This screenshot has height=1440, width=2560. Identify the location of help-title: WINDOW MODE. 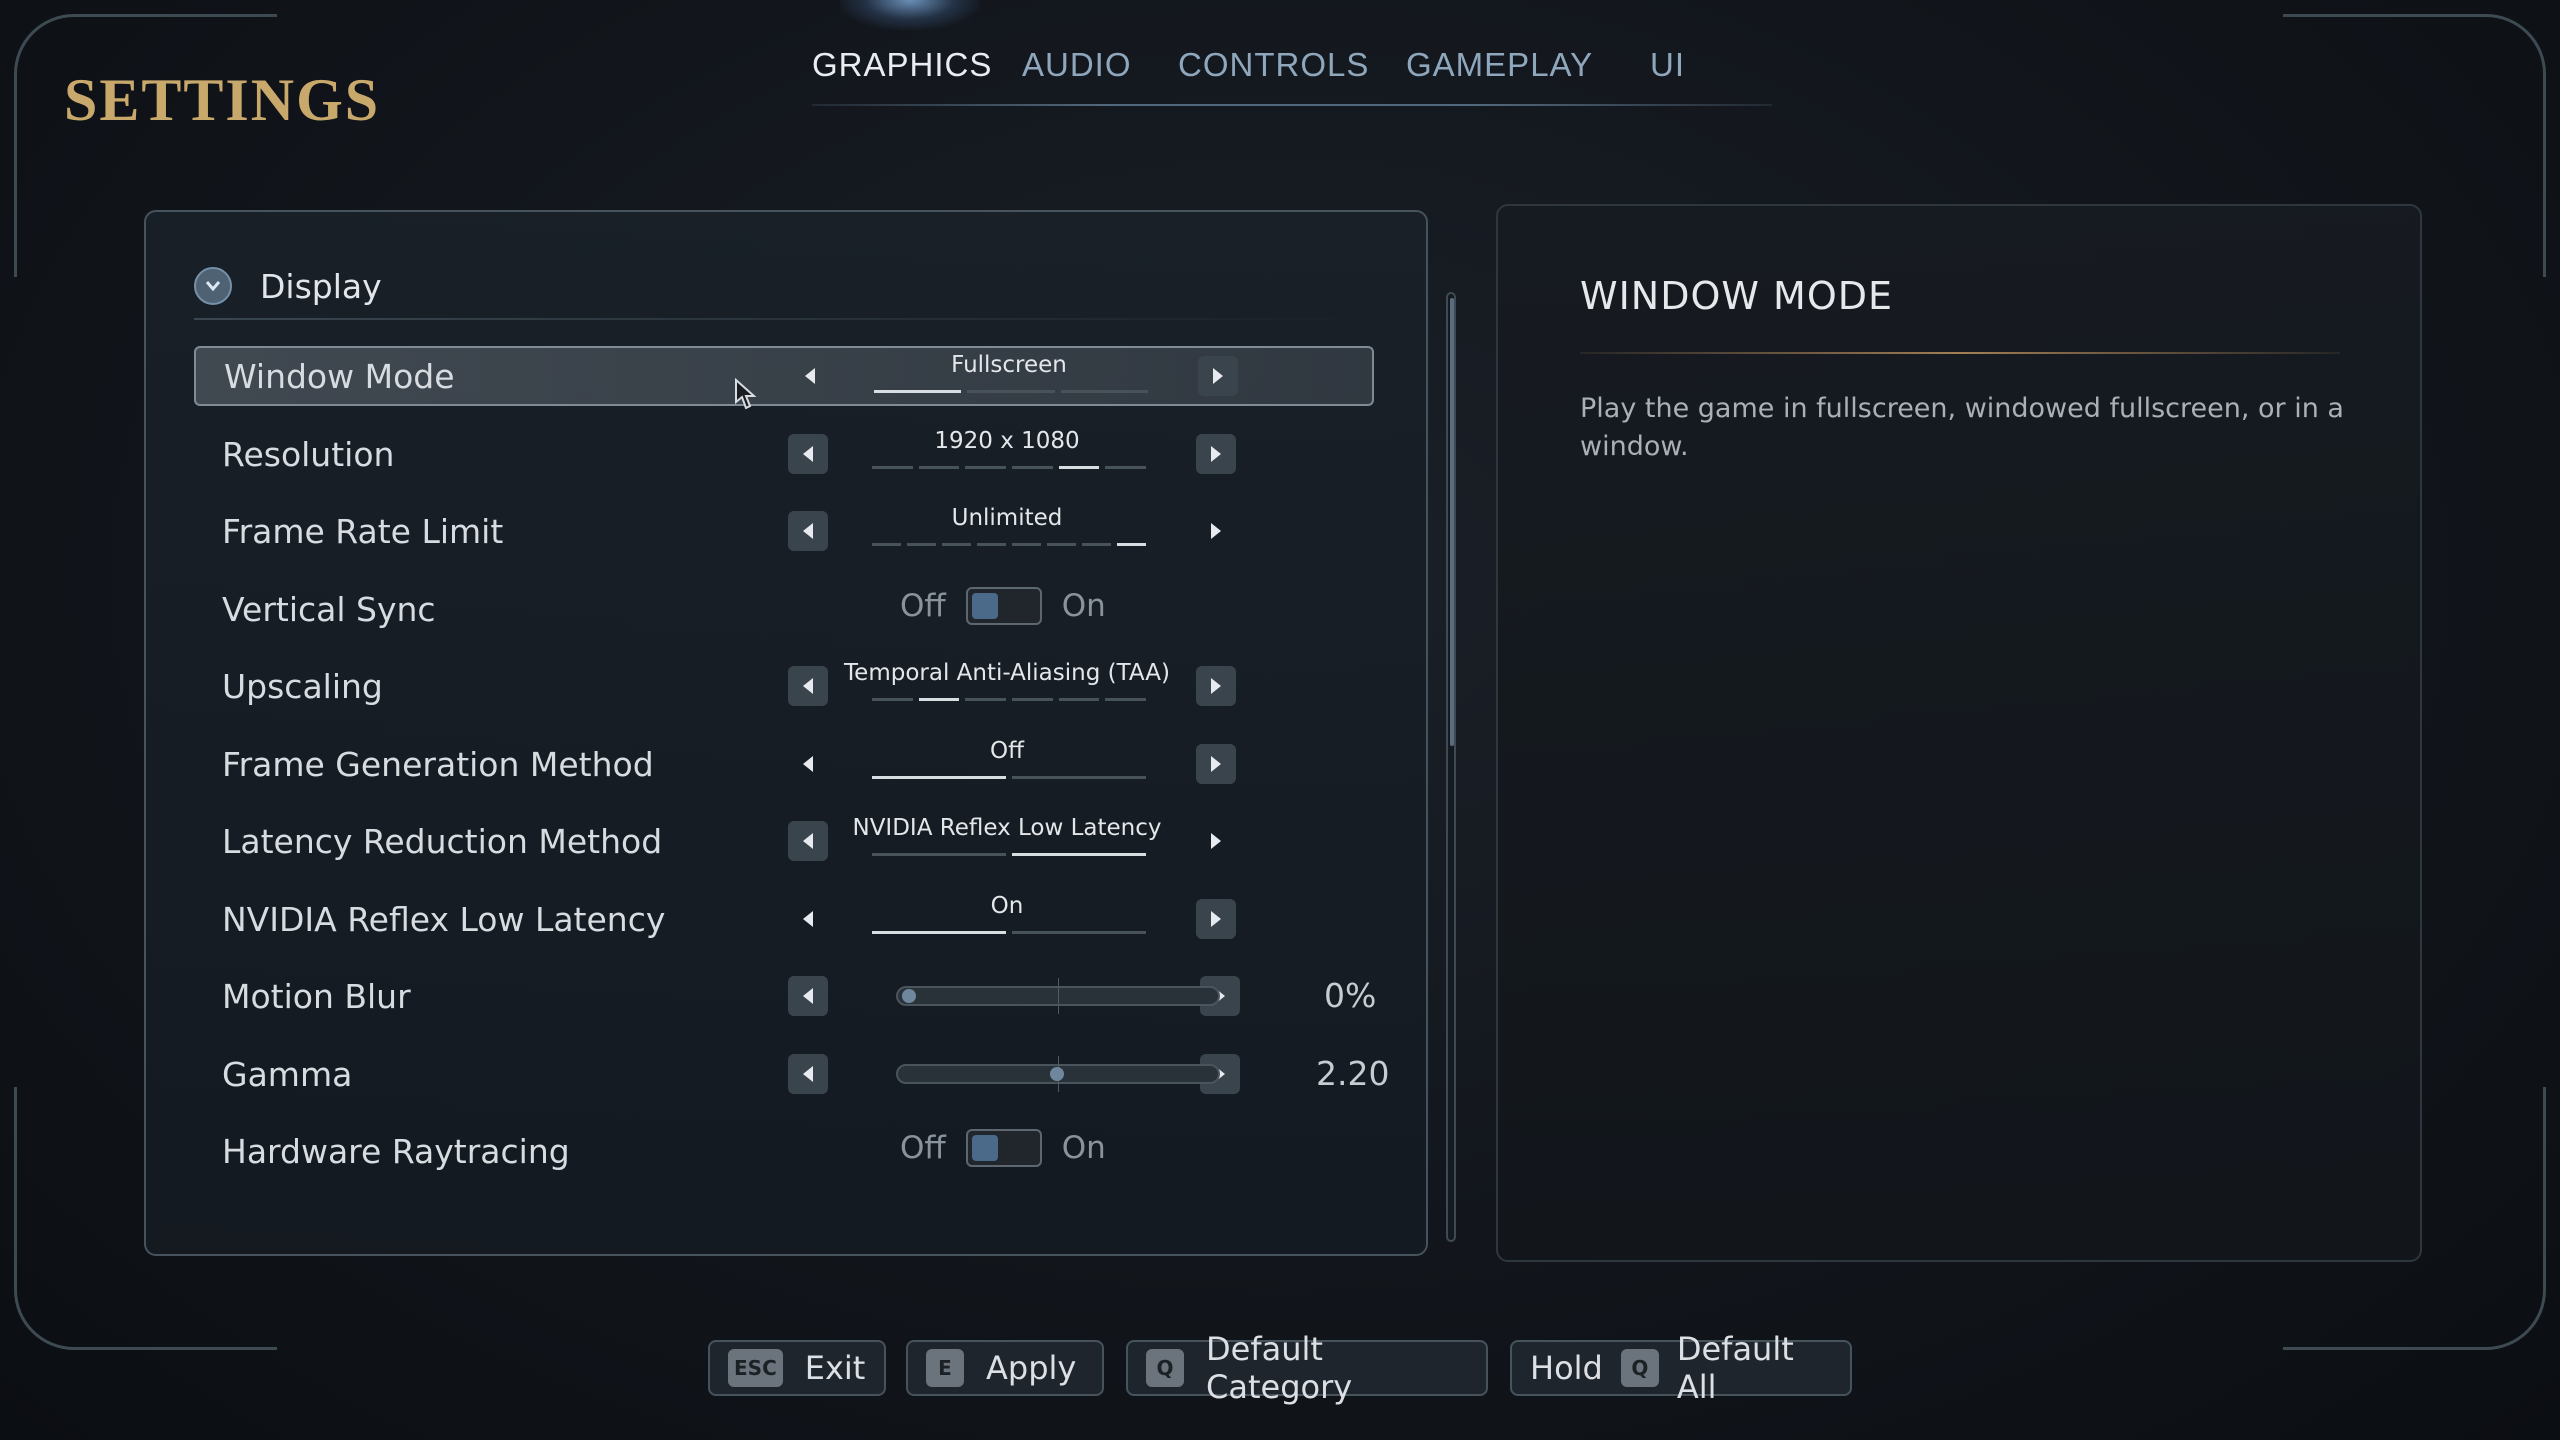
(1736, 296).